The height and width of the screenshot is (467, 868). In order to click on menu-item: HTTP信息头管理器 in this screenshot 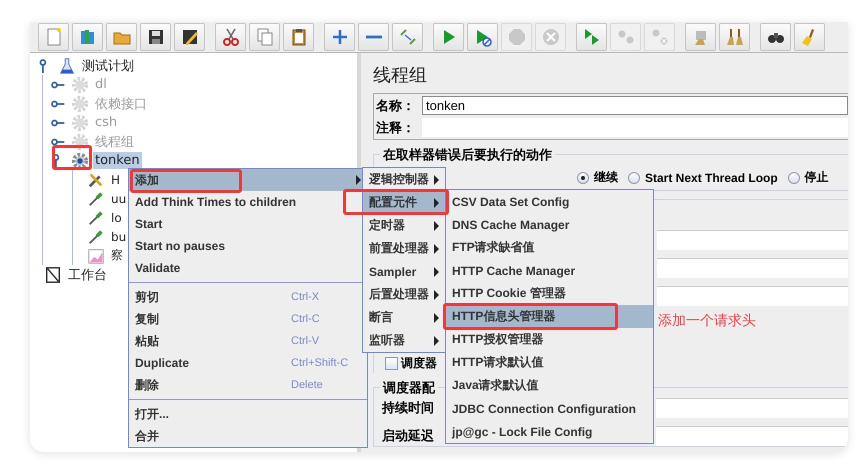, I will do `click(549, 316)`.